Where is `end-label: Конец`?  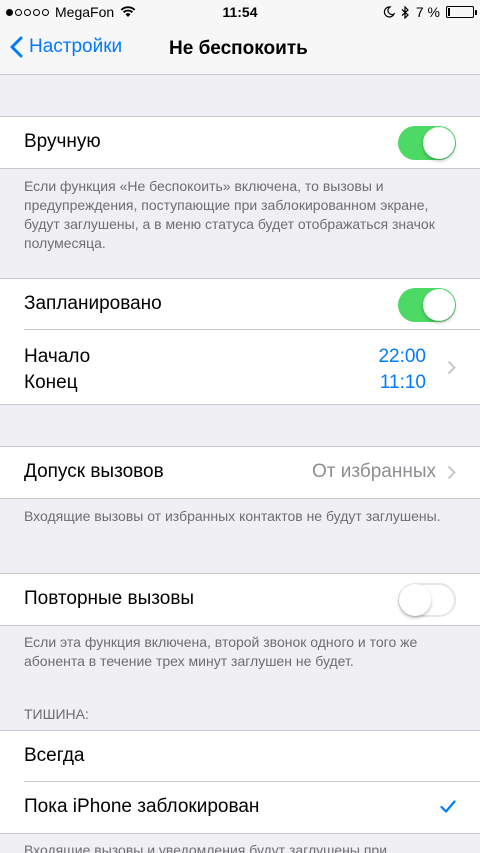 end-label: Конец is located at coordinates (51, 382).